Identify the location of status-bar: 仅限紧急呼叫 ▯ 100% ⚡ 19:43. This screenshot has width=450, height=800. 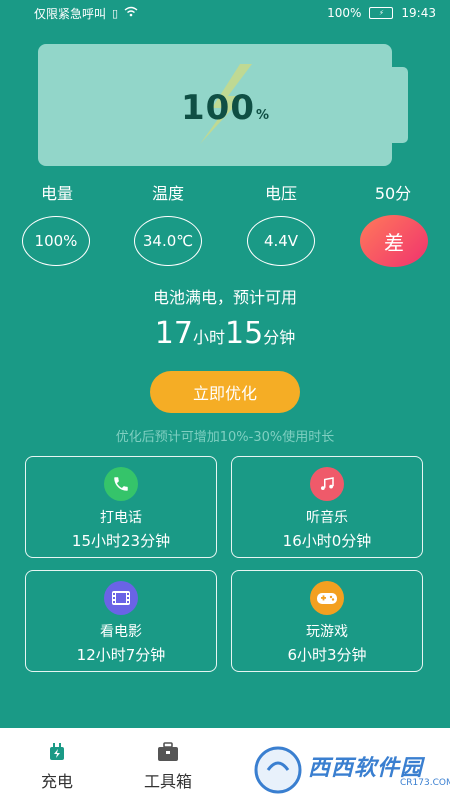
(225, 13).